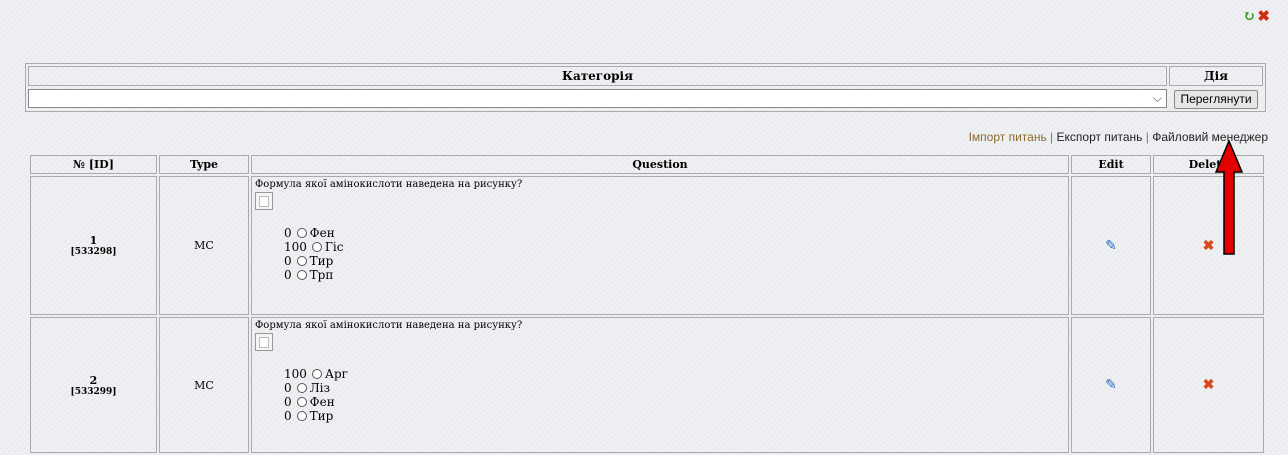 The height and width of the screenshot is (455, 1288). Describe the element at coordinates (1210, 137) in the screenshot. I see `file-manager-link: Файловий менеджер` at that location.